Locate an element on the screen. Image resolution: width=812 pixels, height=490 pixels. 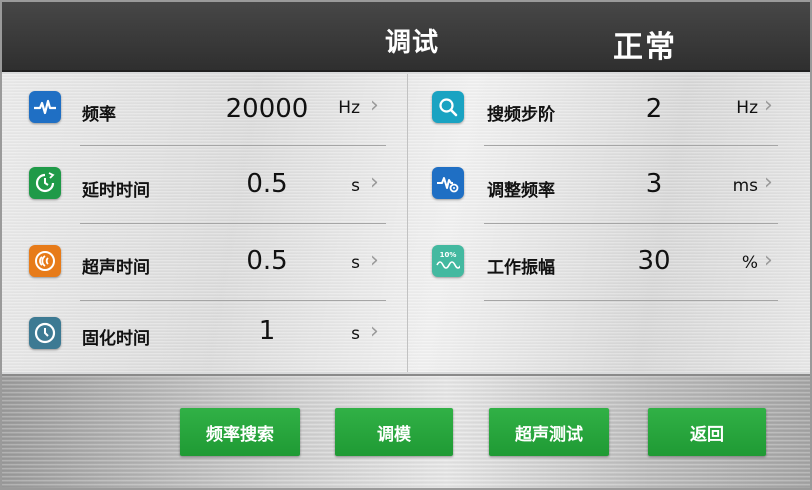
search-icon is located at coordinates (448, 107).